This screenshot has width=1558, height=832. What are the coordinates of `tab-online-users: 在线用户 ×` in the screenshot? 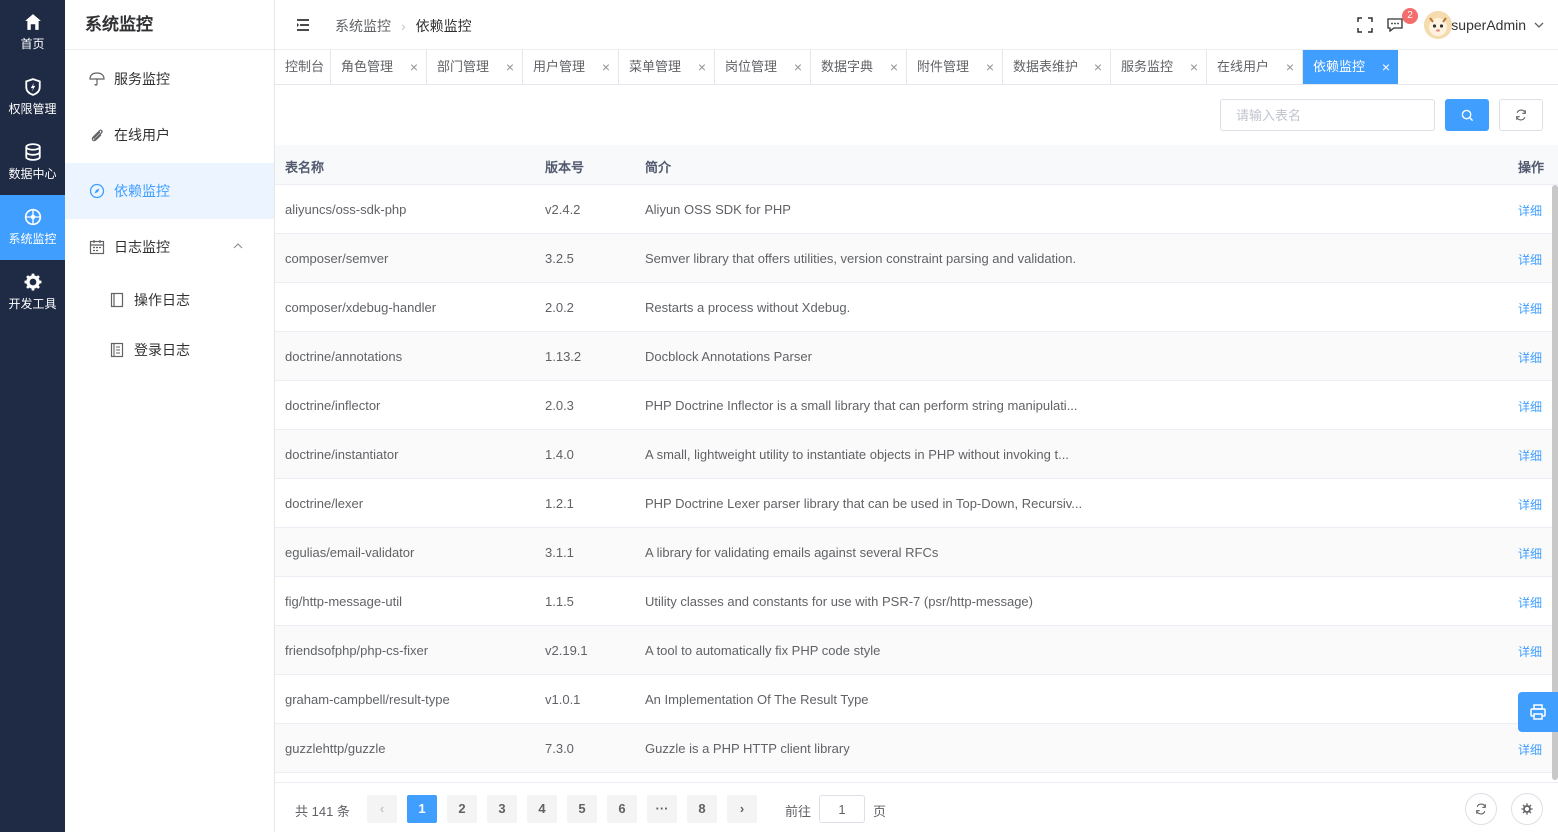 It's located at (1255, 67).